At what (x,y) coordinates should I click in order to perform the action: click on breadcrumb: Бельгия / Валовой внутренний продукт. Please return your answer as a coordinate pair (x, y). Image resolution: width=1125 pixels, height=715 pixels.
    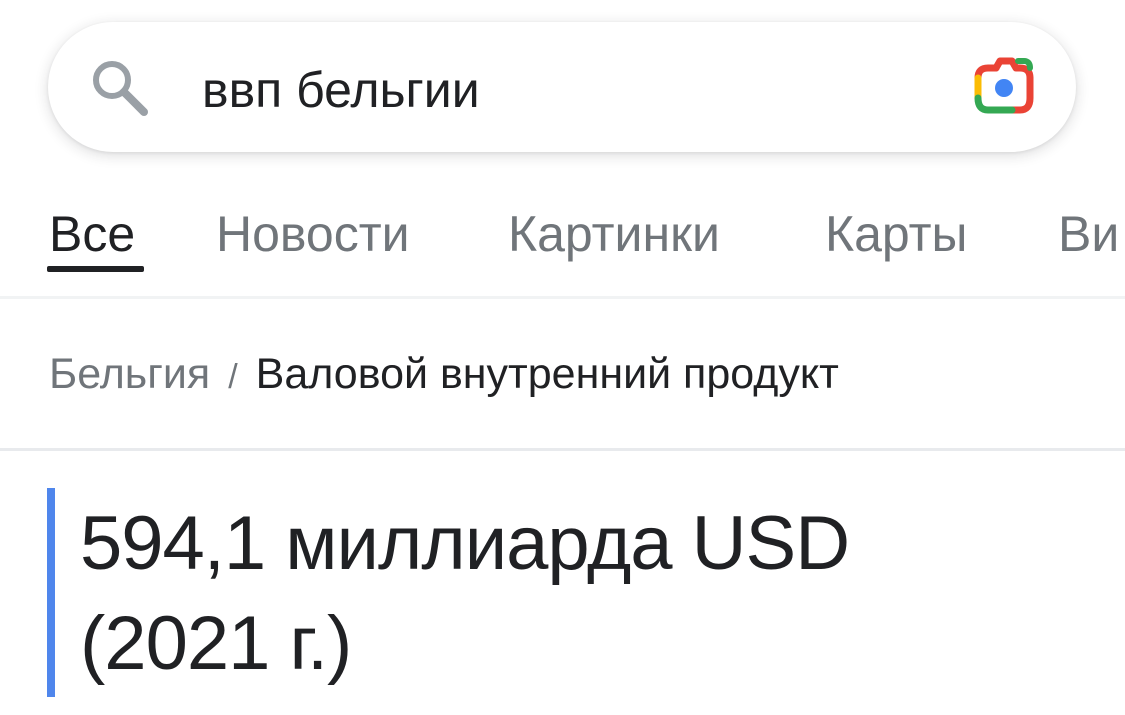
    Looking at the image, I should click on (444, 374).